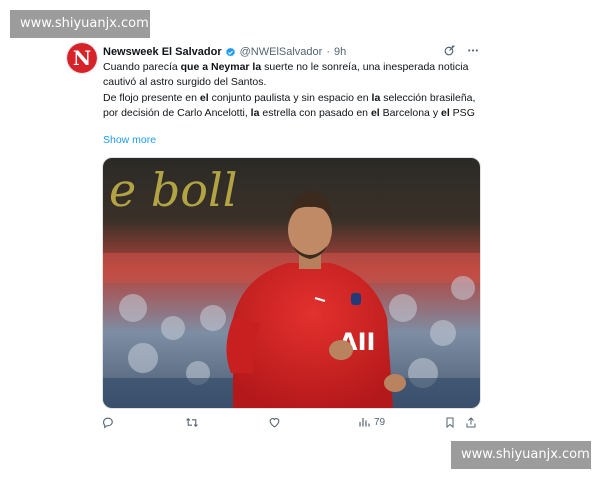 The height and width of the screenshot is (480, 600). Describe the element at coordinates (380, 422) in the screenshot. I see `views-count: 79` at that location.